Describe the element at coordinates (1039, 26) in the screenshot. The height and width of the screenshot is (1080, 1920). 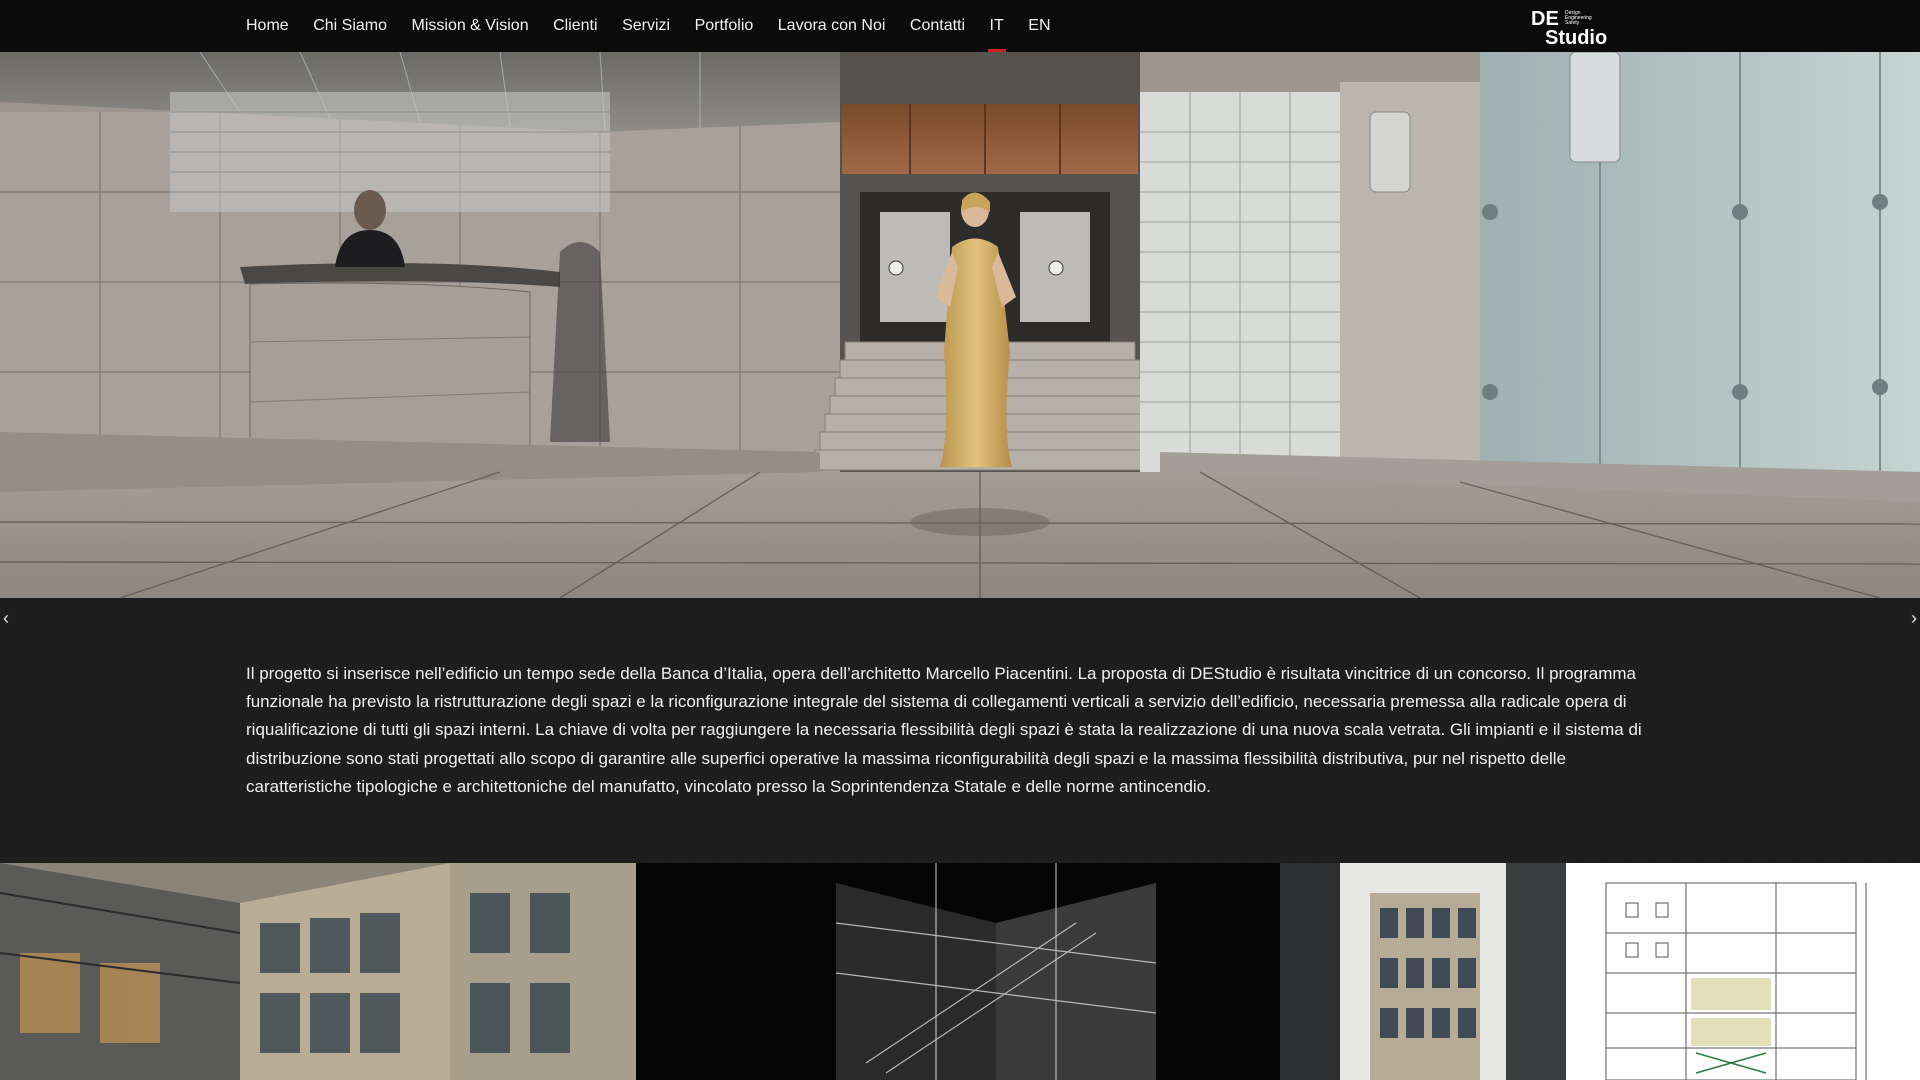
I see `language-en: EN` at that location.